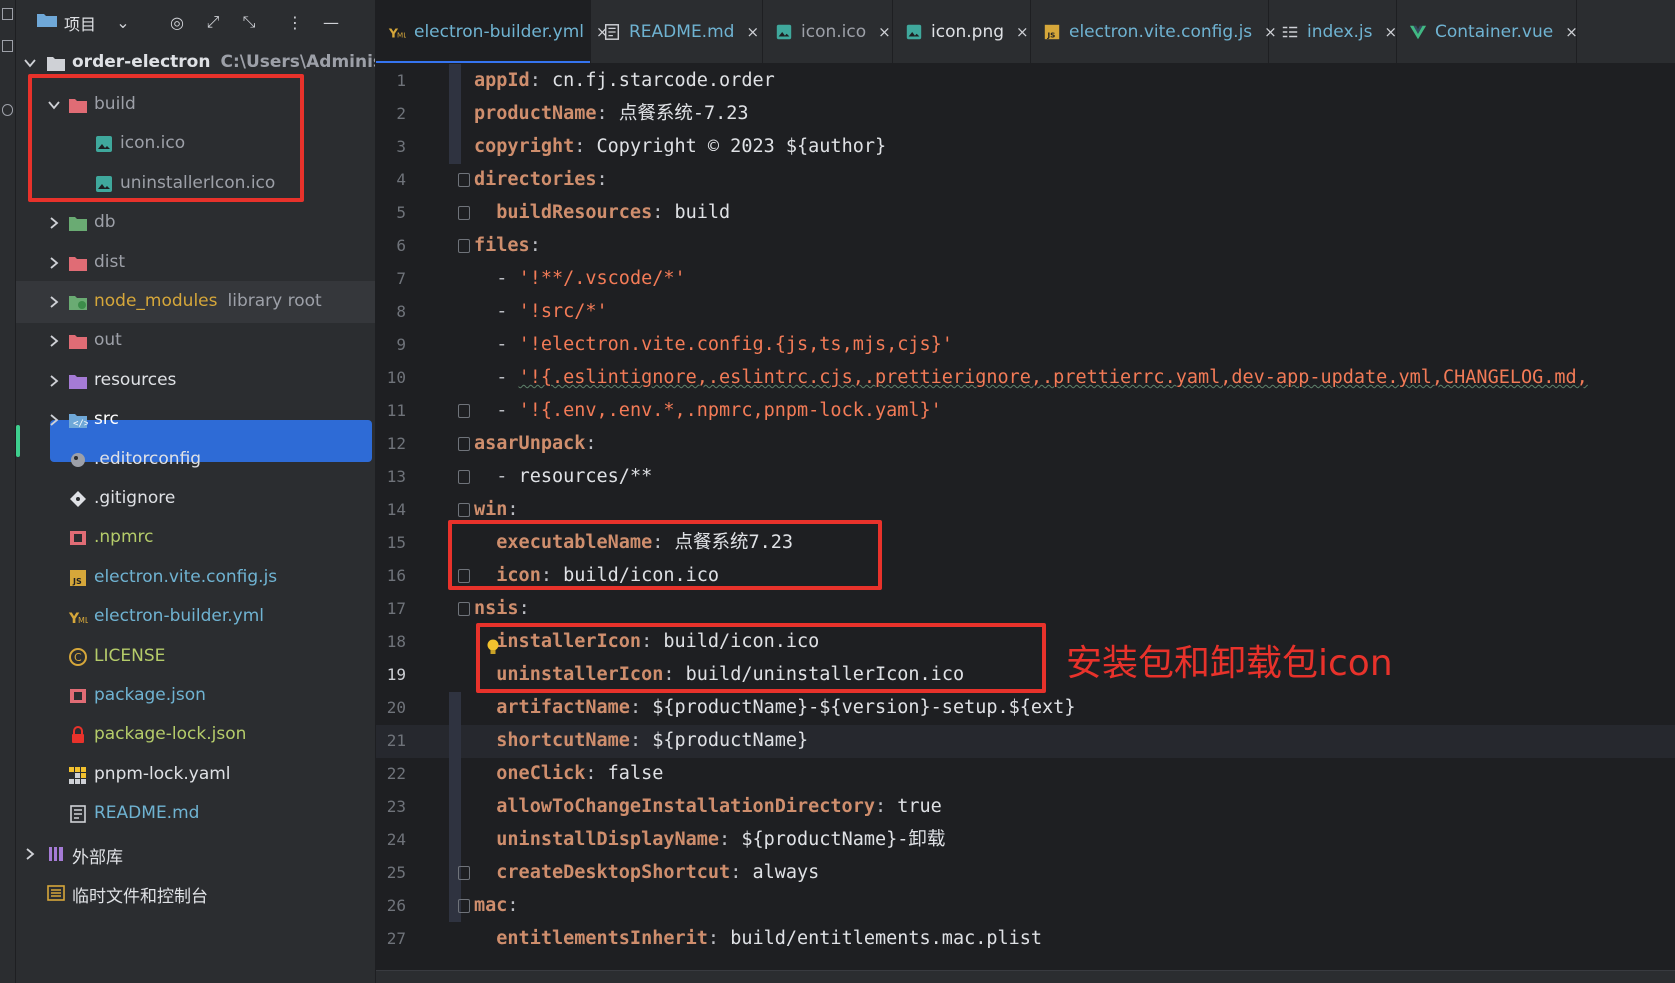 The image size is (1675, 983). Describe the element at coordinates (540, 311) in the screenshot. I see `code-line: - '!src/*'` at that location.